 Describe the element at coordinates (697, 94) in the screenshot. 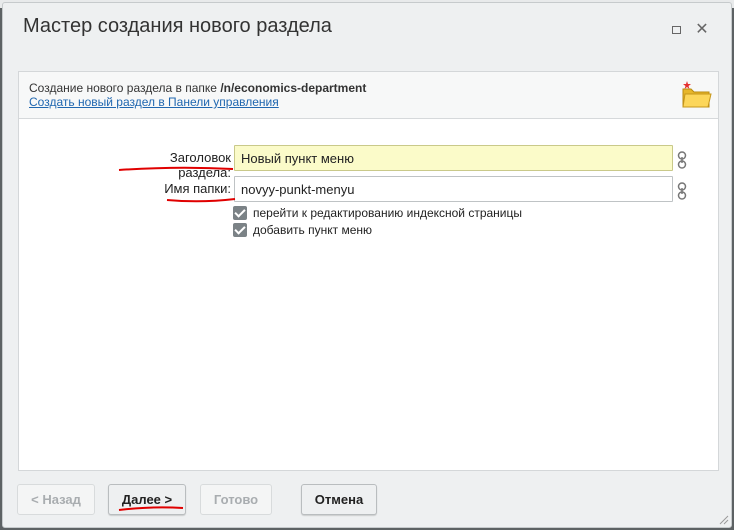

I see `folder-new-icon` at that location.